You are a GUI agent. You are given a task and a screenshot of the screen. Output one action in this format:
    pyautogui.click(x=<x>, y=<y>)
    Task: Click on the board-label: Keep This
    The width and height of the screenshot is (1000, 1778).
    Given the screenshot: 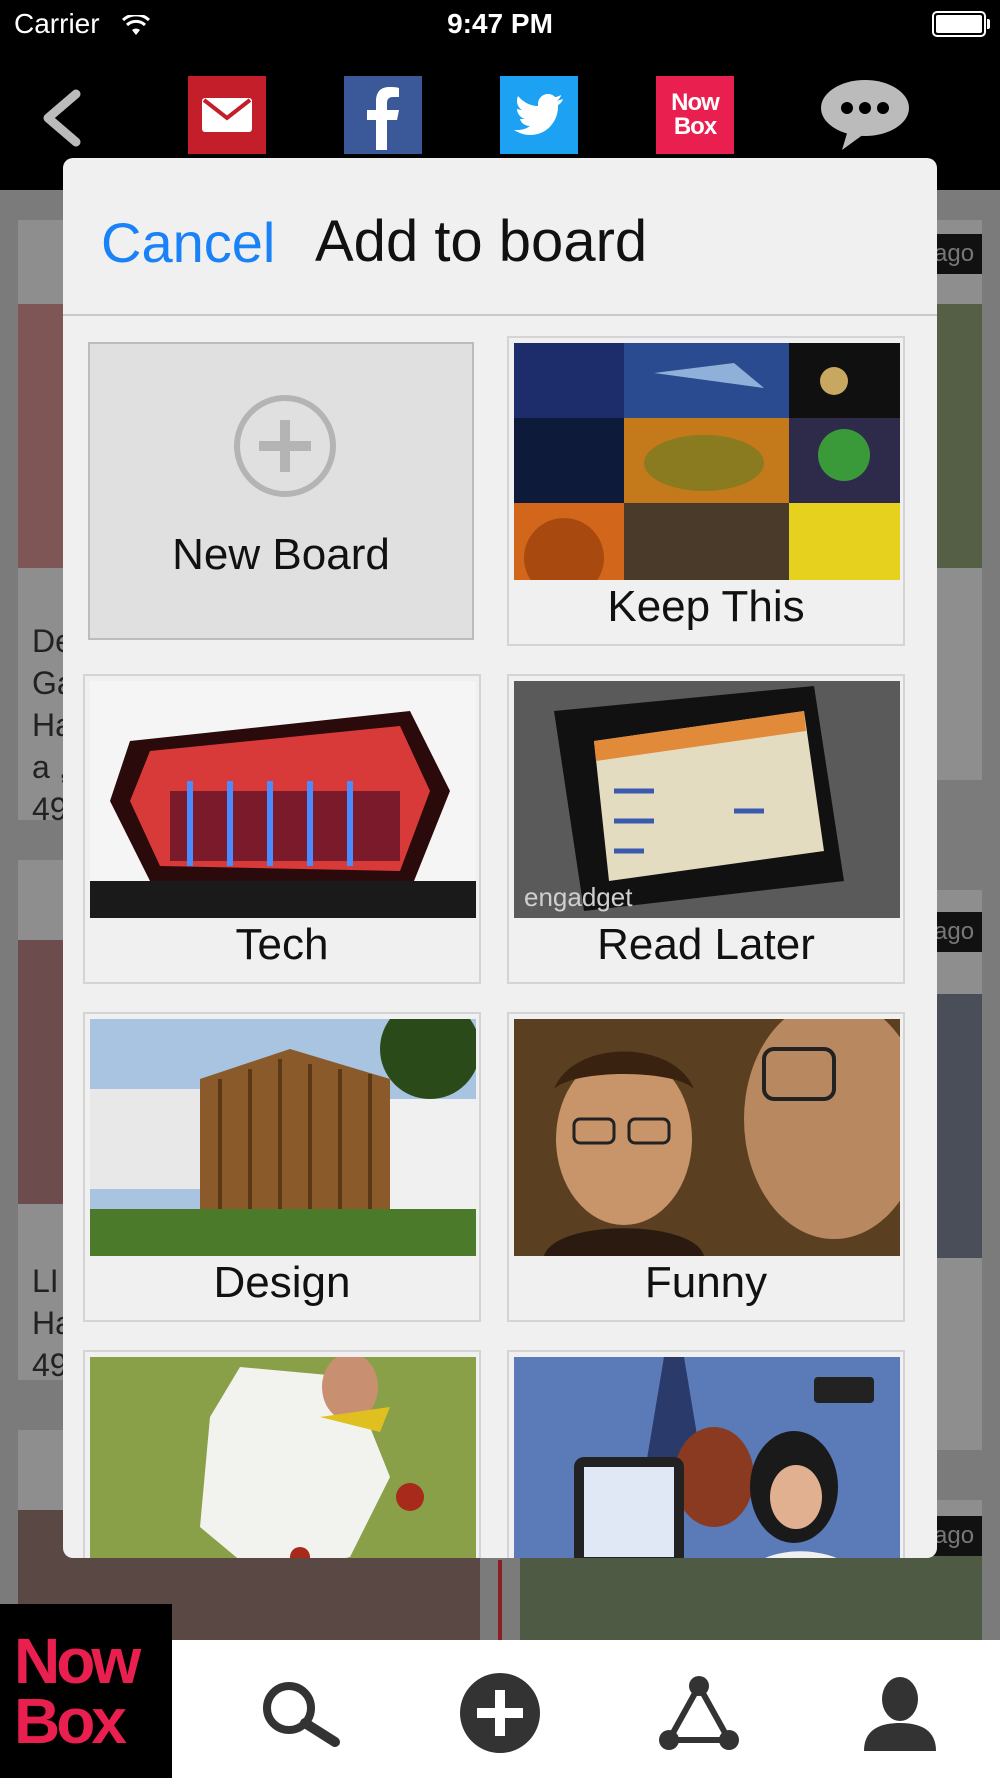 What is the action you would take?
    pyautogui.click(x=706, y=606)
    